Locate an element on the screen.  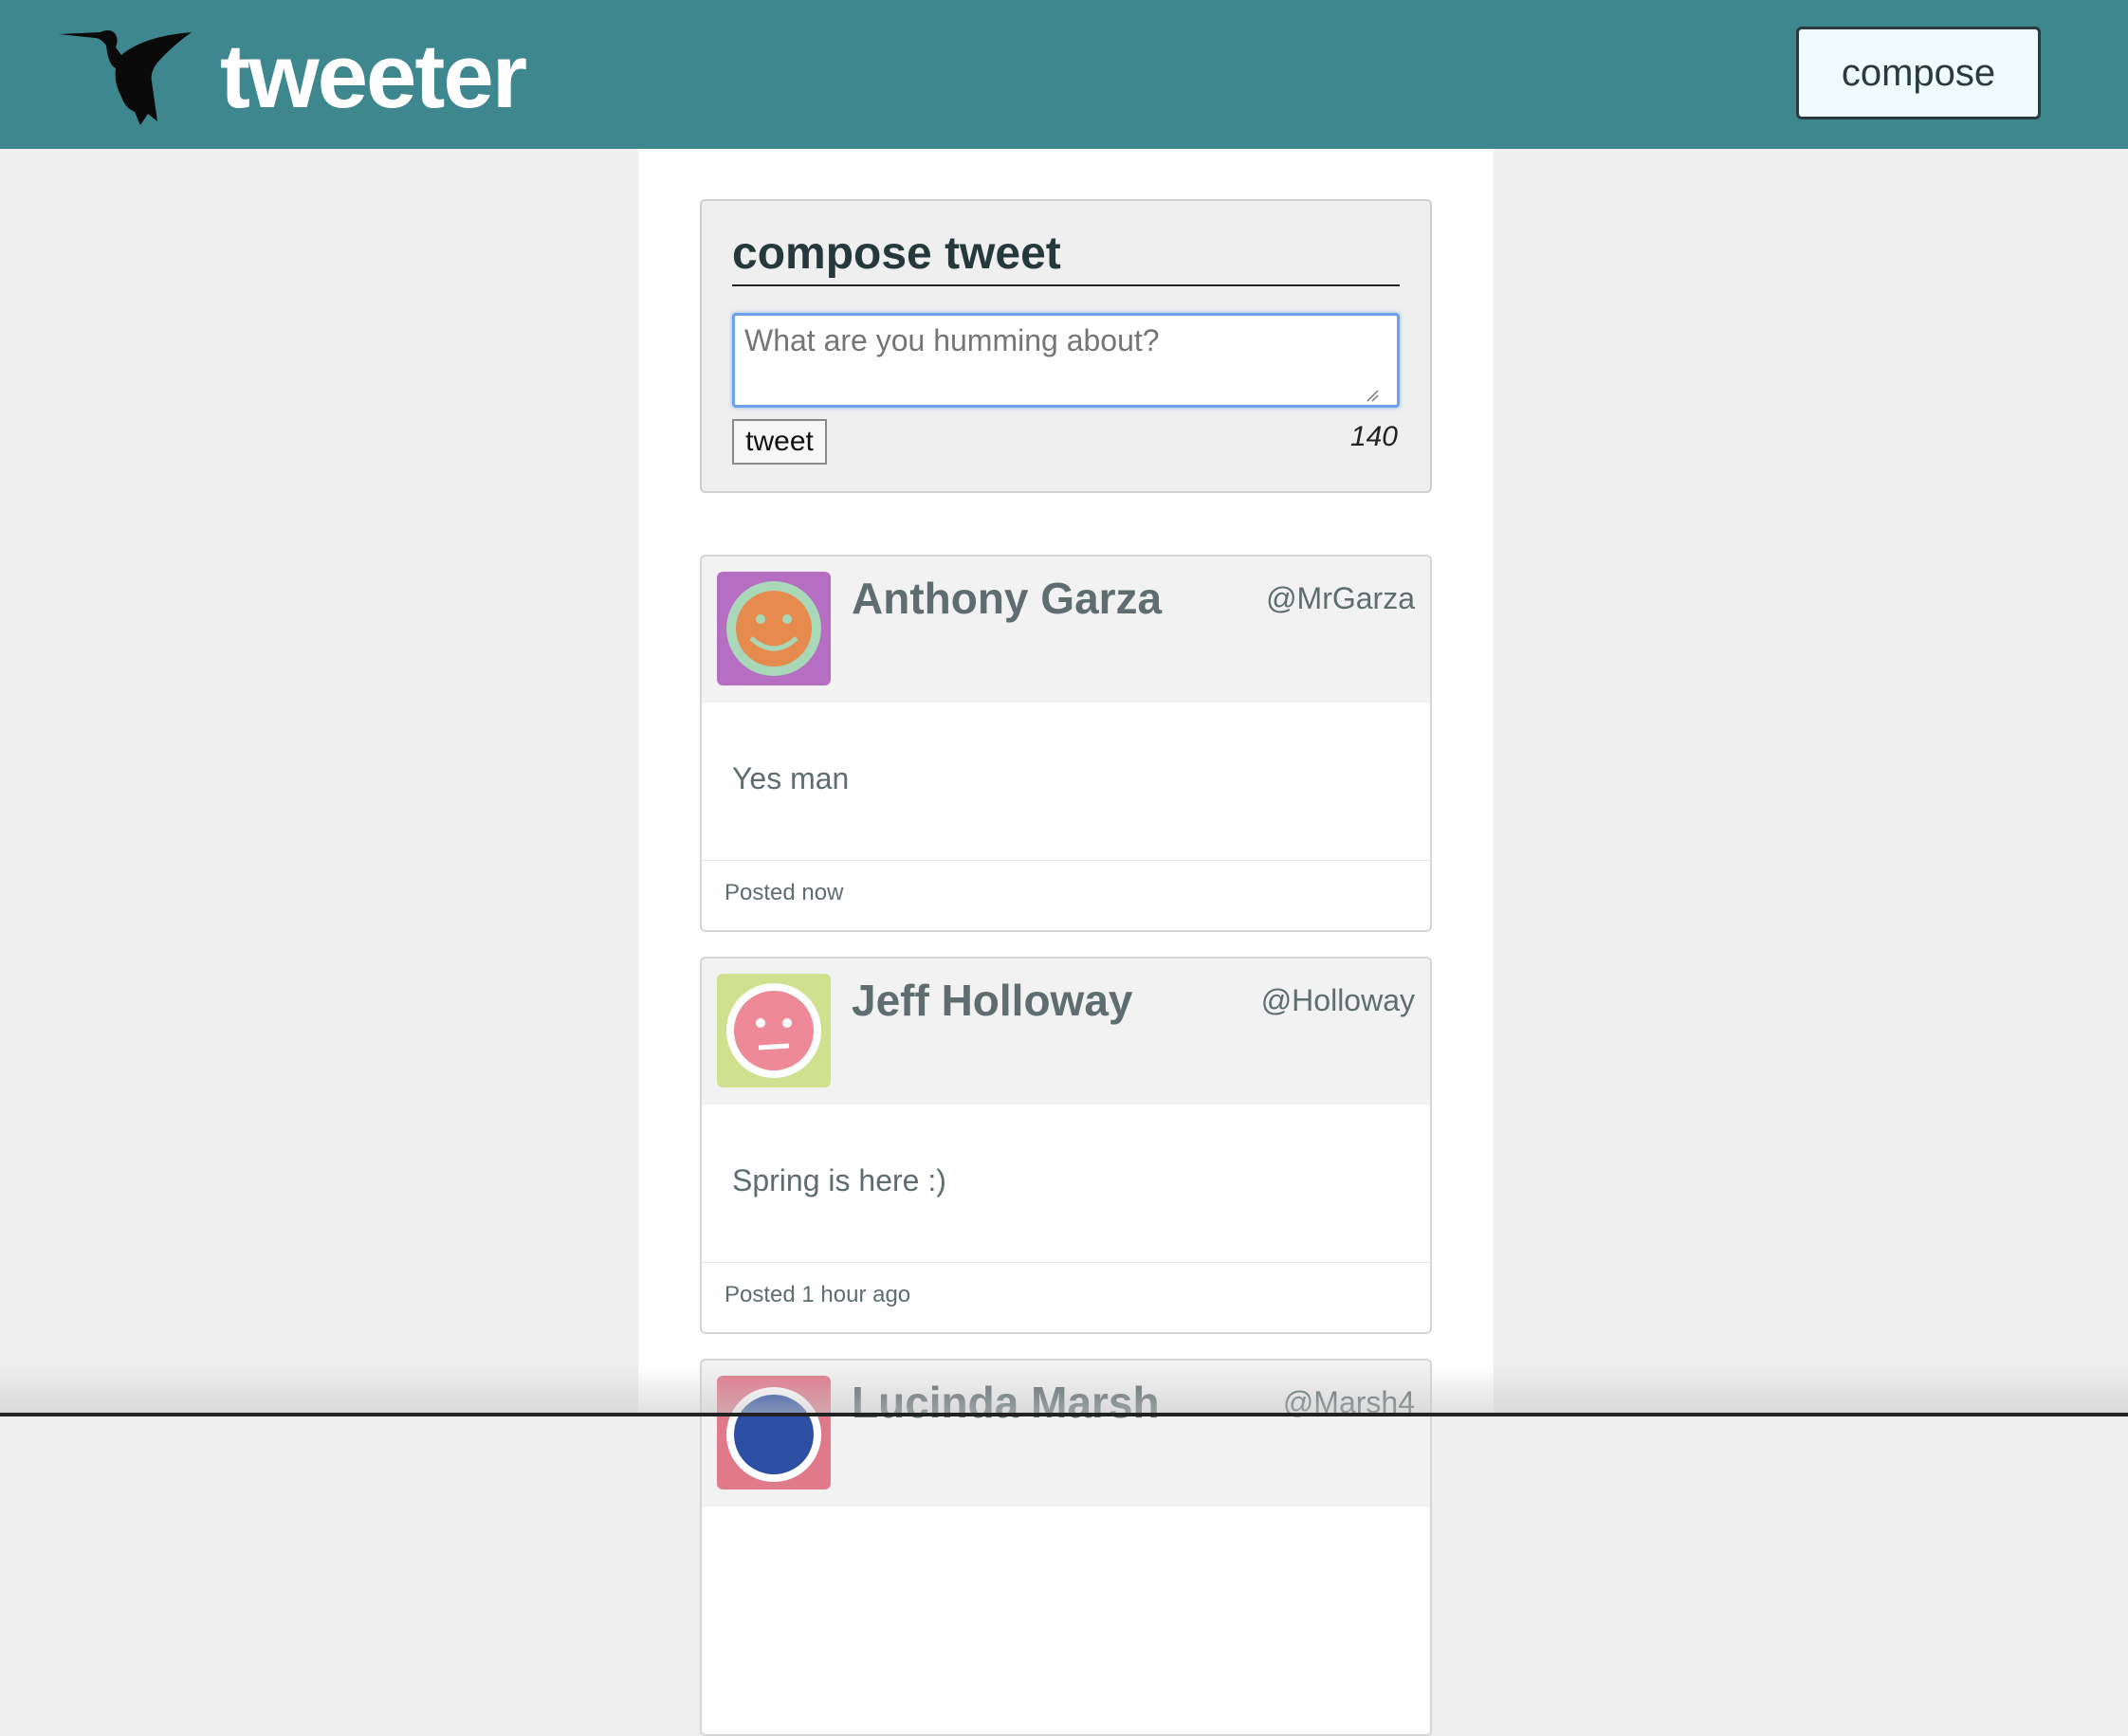
compose-title: compose tweet is located at coordinates (1066, 256).